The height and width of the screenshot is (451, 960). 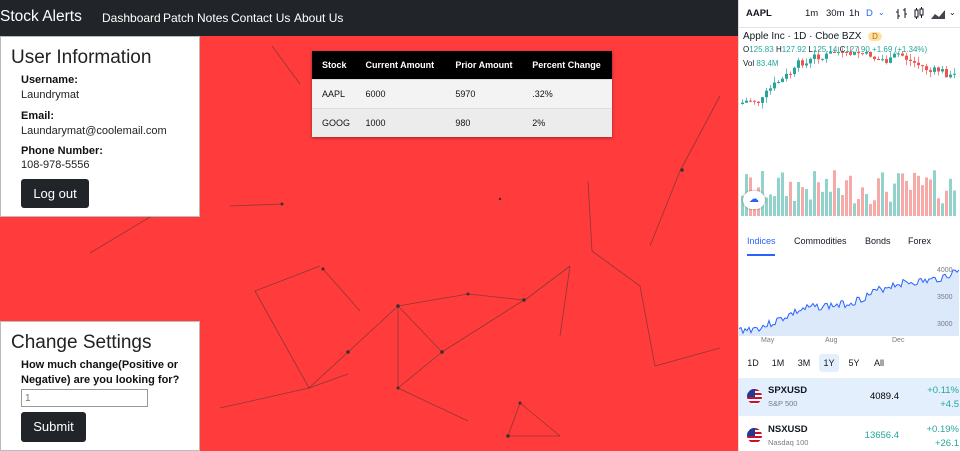 I want to click on phone-label: Phone Number:, so click(x=62, y=151).